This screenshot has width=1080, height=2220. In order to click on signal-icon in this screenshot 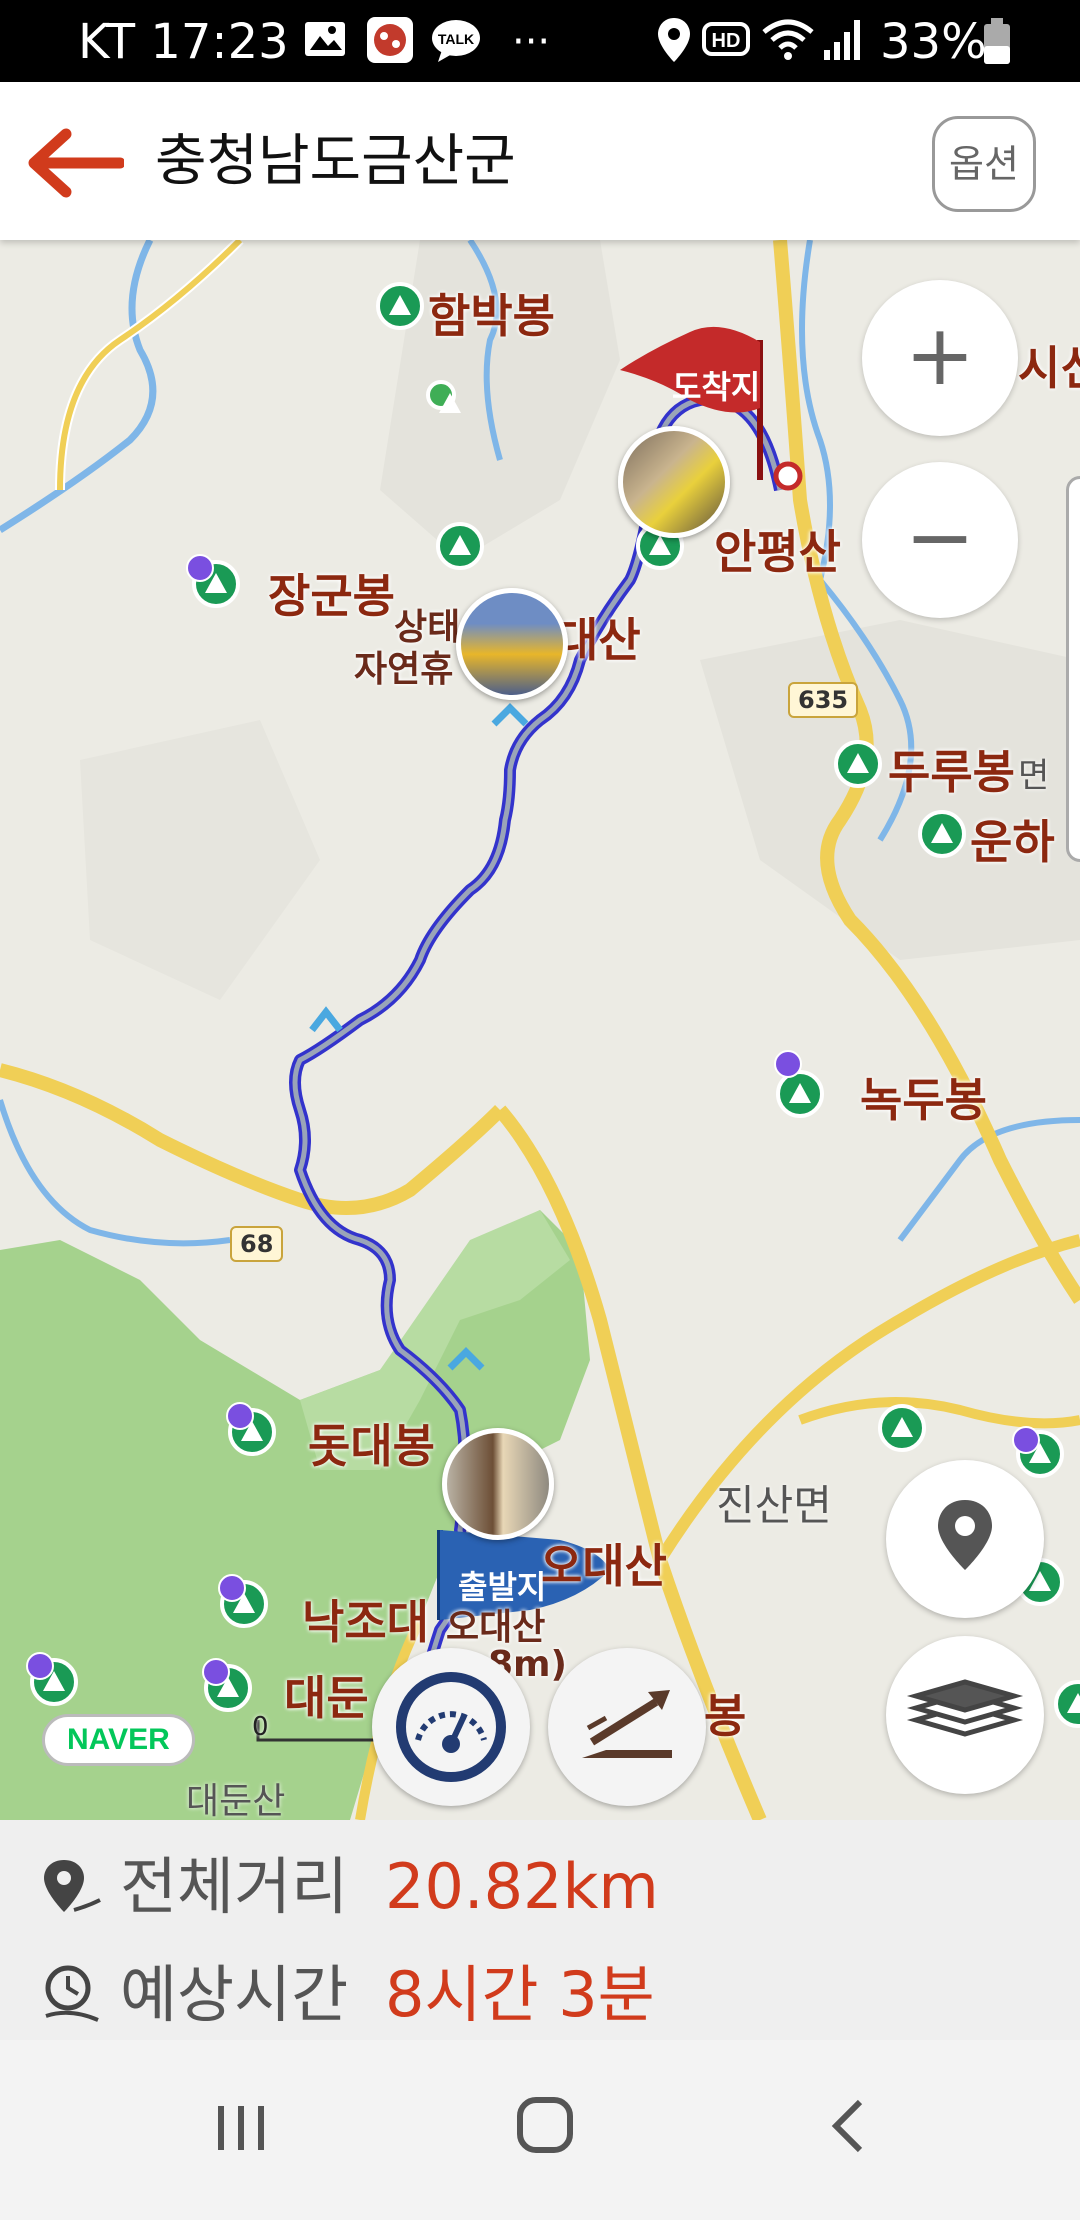, I will do `click(842, 40)`.